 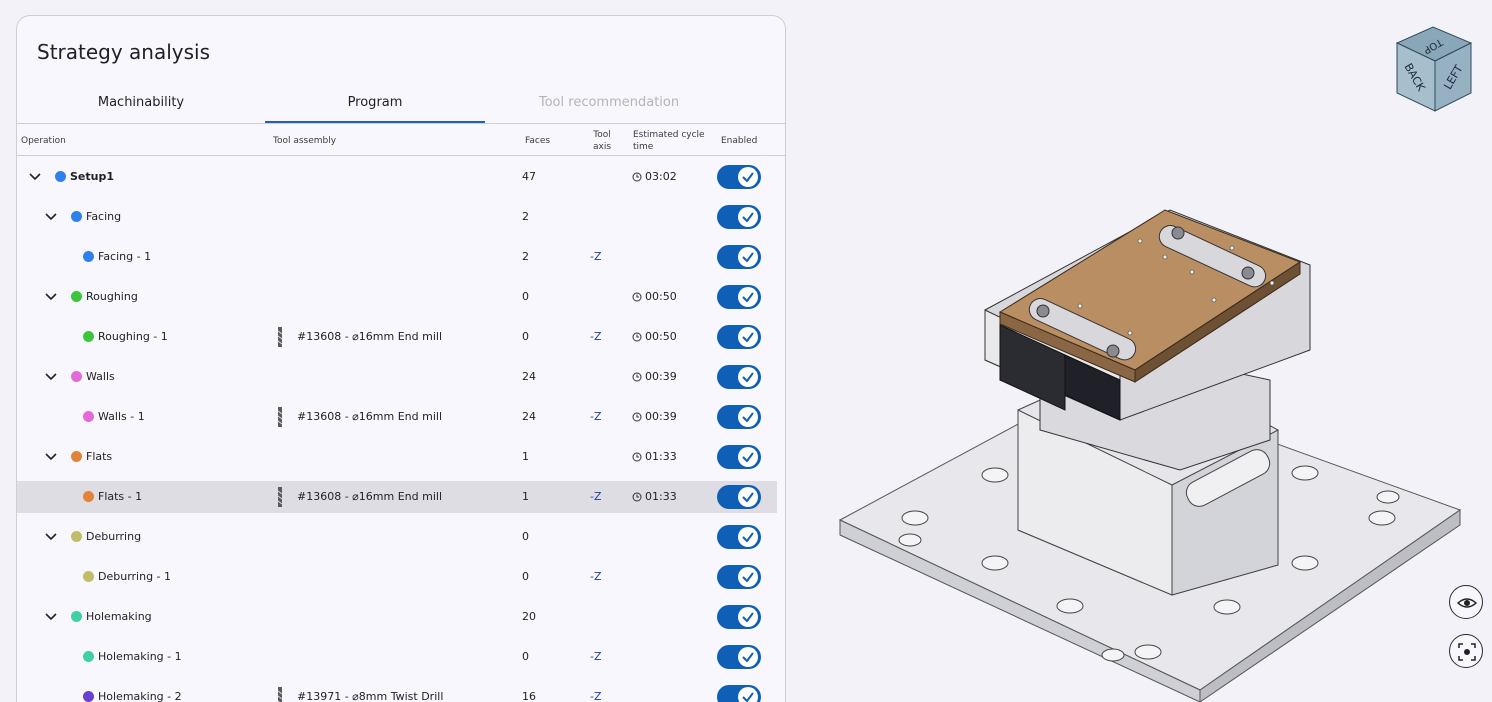 I want to click on visibility-button, so click(x=1466, y=602).